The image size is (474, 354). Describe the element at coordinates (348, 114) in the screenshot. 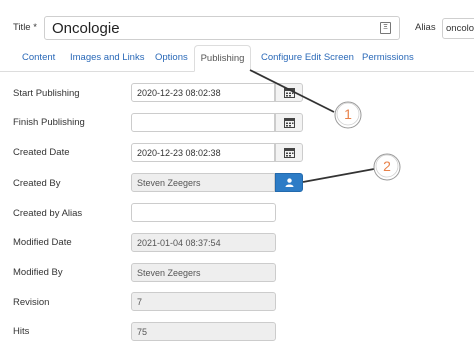

I see `callout-1-number: 1` at that location.